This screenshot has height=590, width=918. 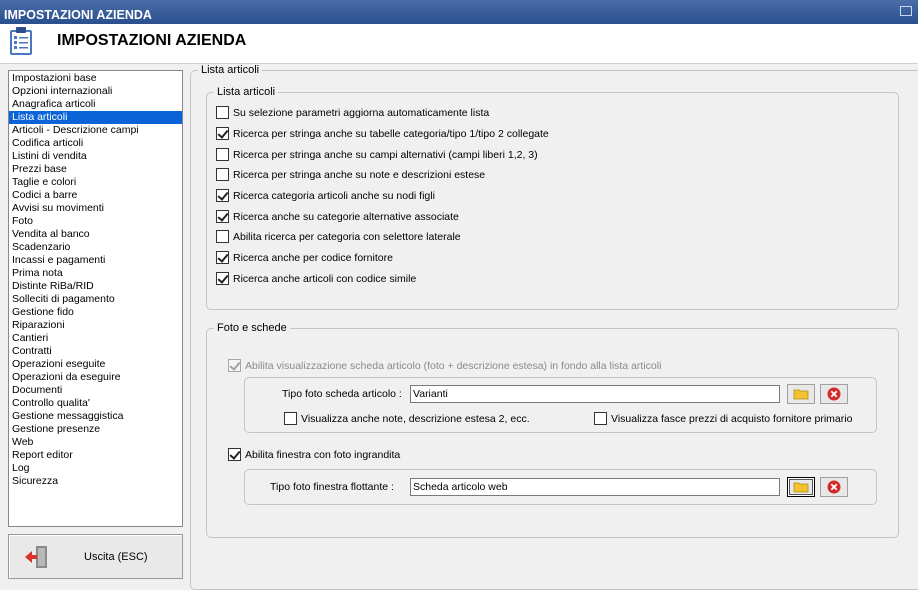 I want to click on sidebar-item: Incassi e pagamenti, so click(x=95, y=260).